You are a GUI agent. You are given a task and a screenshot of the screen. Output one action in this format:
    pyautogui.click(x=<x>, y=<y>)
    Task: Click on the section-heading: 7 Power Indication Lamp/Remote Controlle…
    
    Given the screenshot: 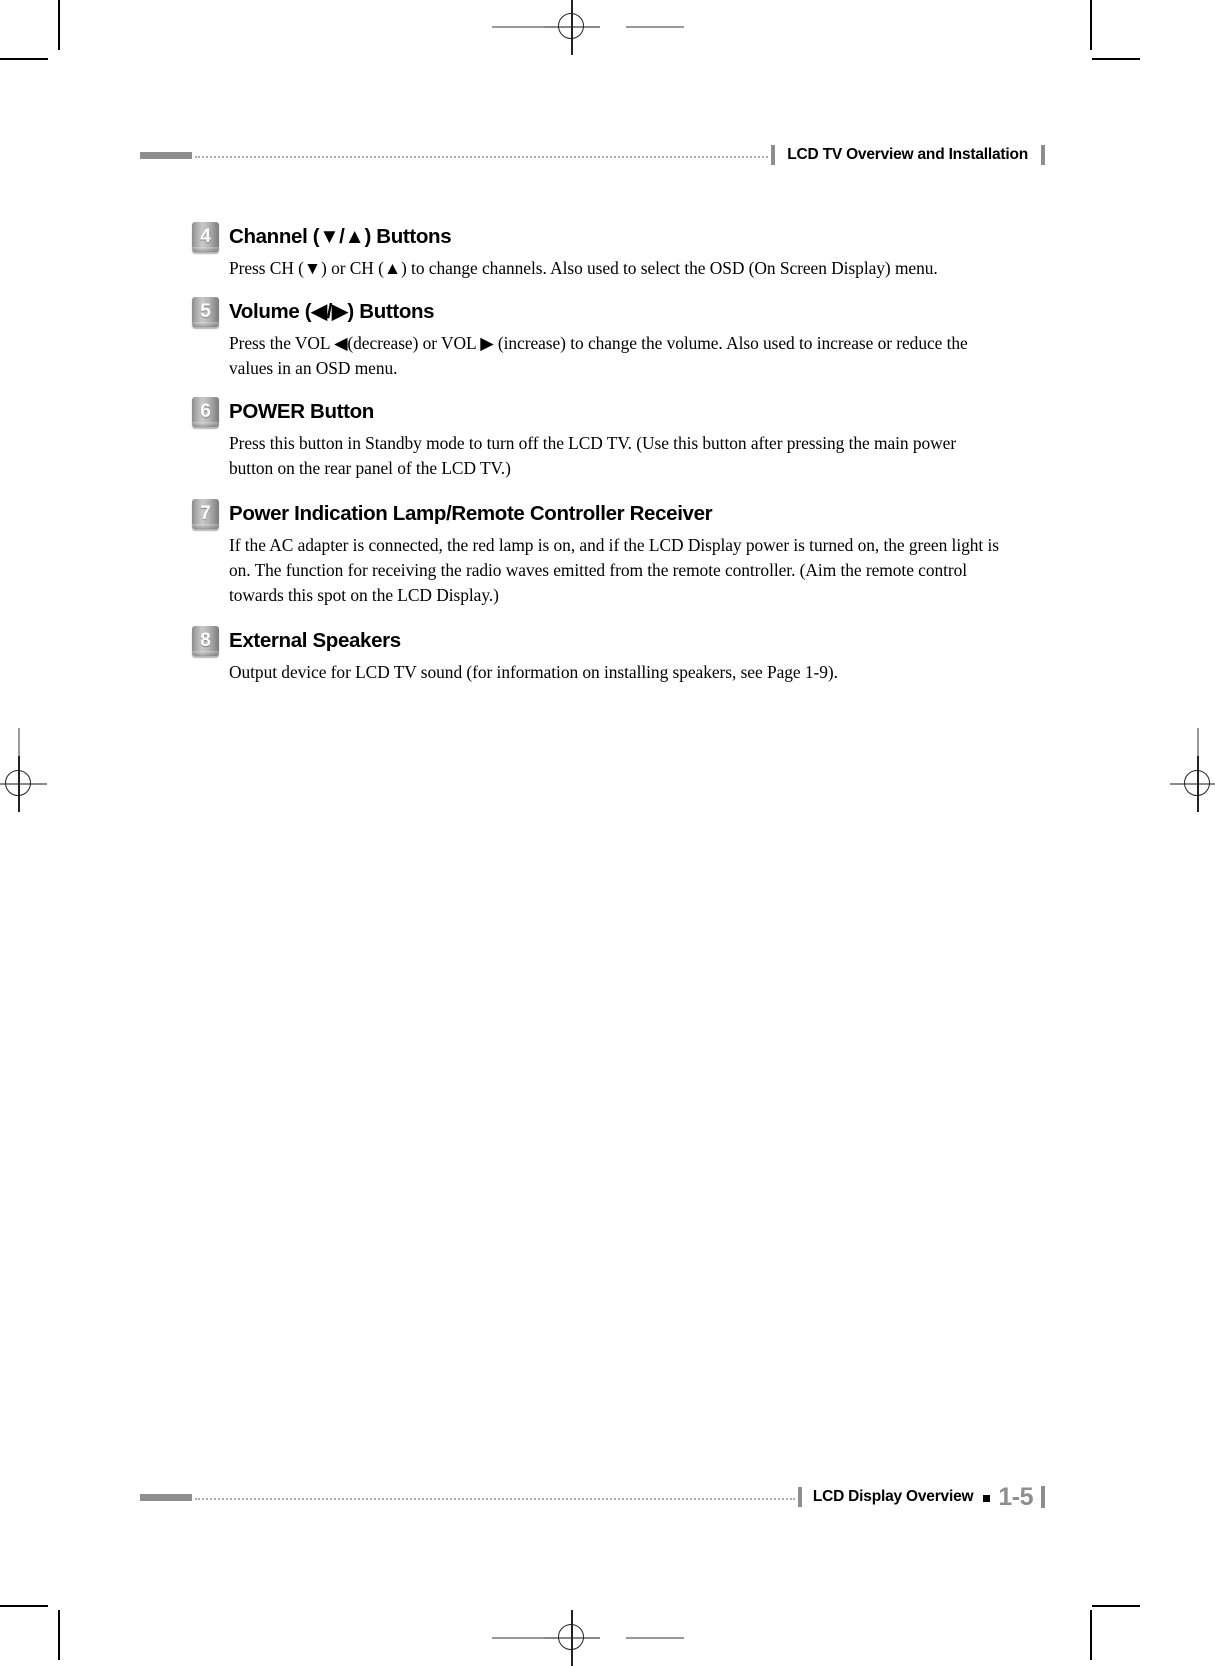 What is the action you would take?
    pyautogui.click(x=597, y=514)
    